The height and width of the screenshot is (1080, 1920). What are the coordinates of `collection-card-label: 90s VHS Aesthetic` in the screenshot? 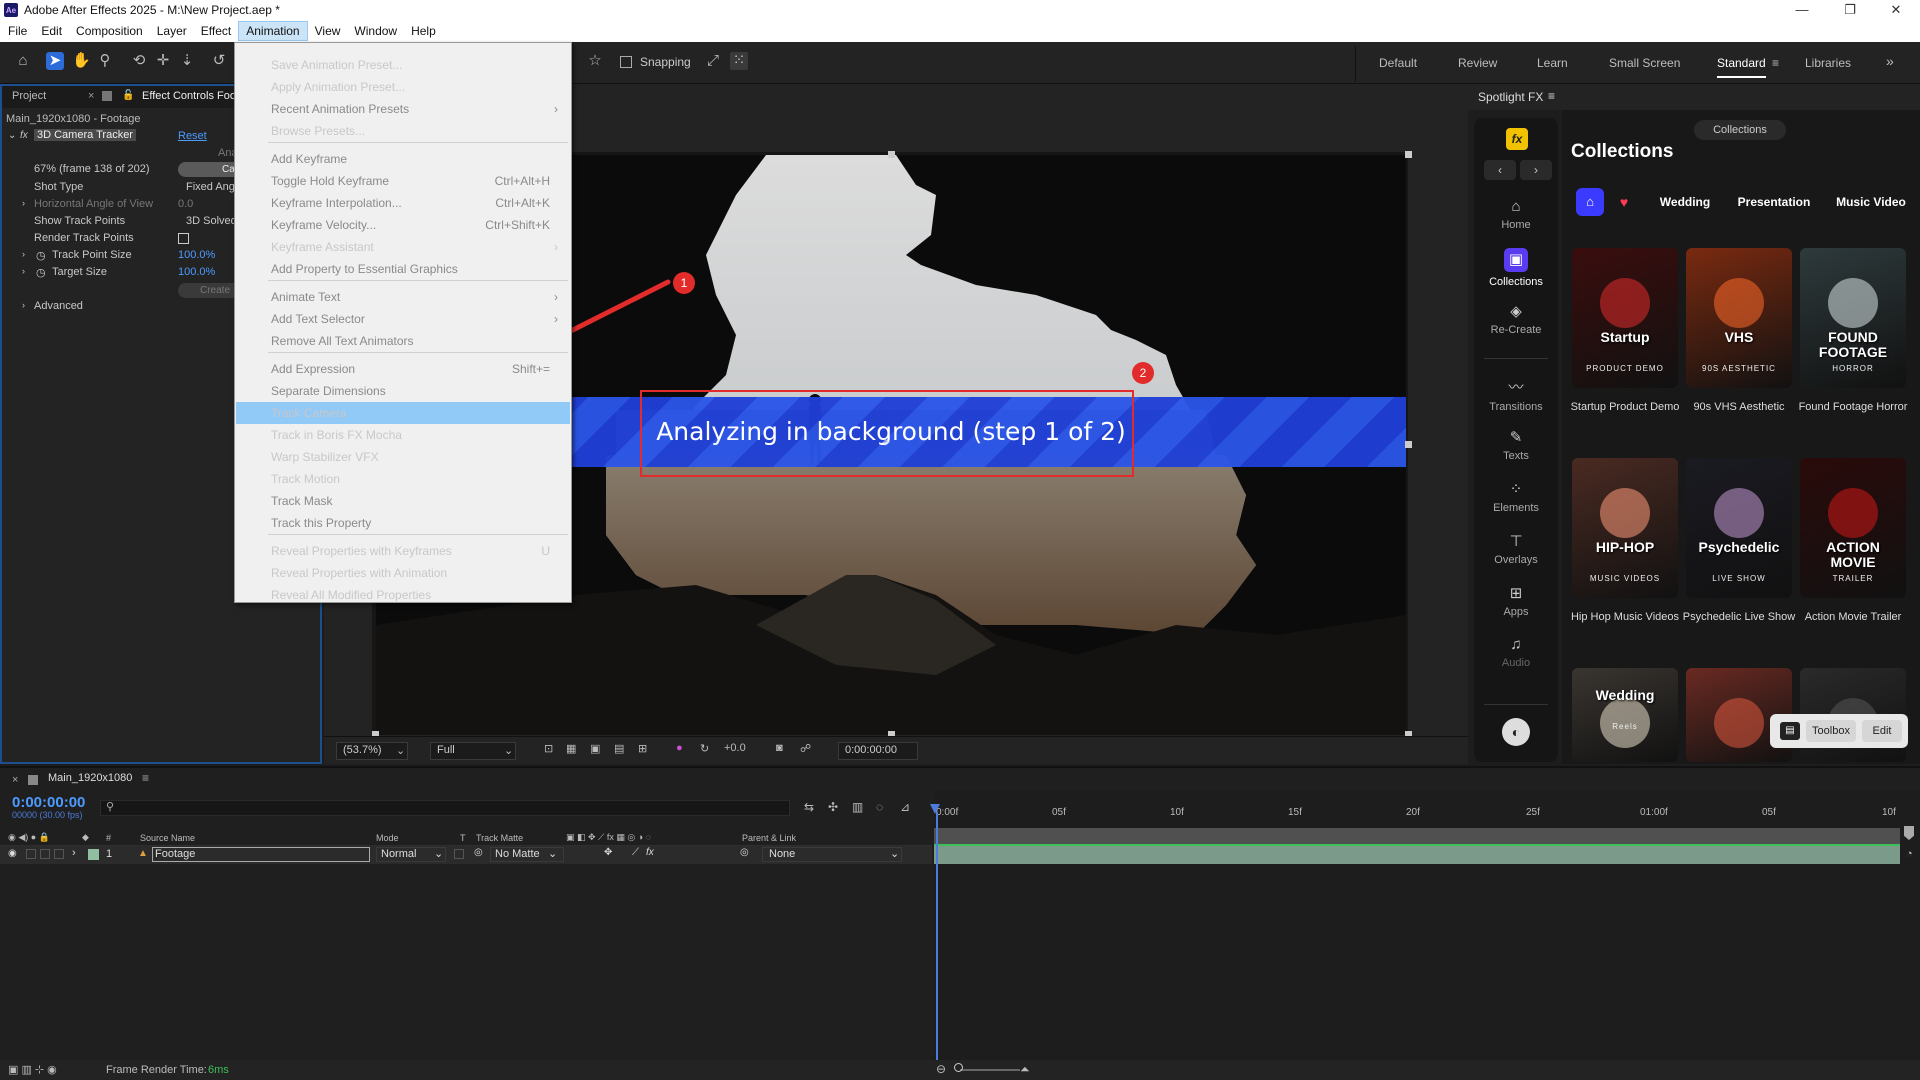 It's located at (1739, 407).